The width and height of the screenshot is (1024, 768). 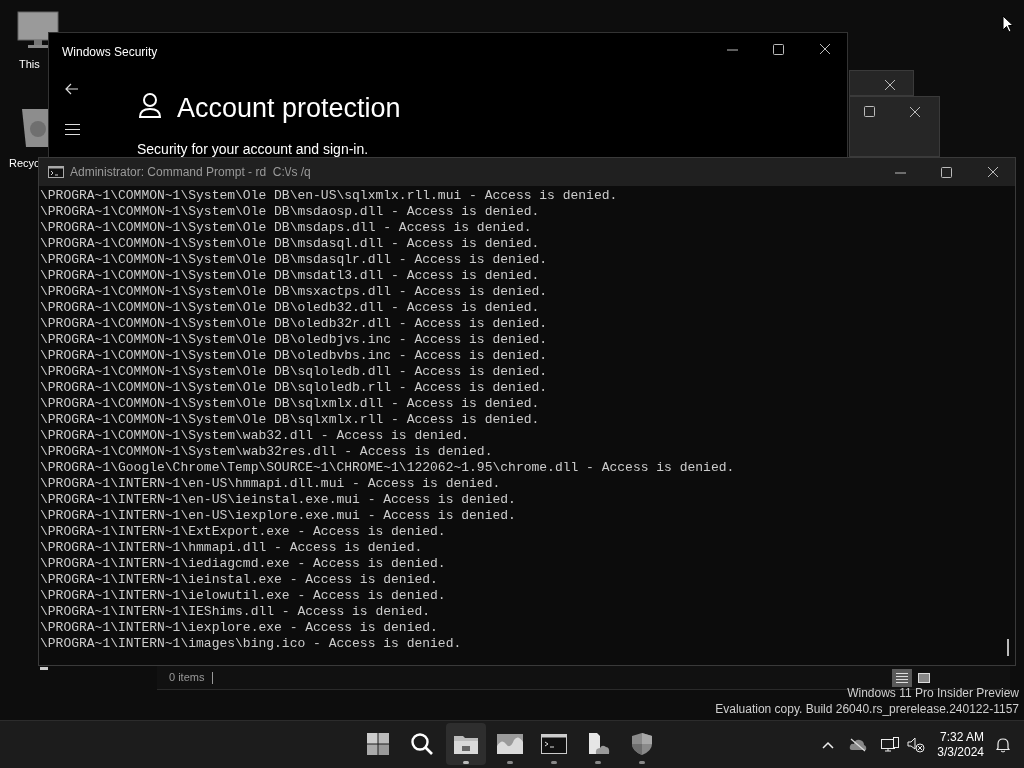 I want to click on console-line: \PROGRA~1\COMMON~1\System\Ole DB\sqlxmlx.rll - Access is denied., so click(x=290, y=420).